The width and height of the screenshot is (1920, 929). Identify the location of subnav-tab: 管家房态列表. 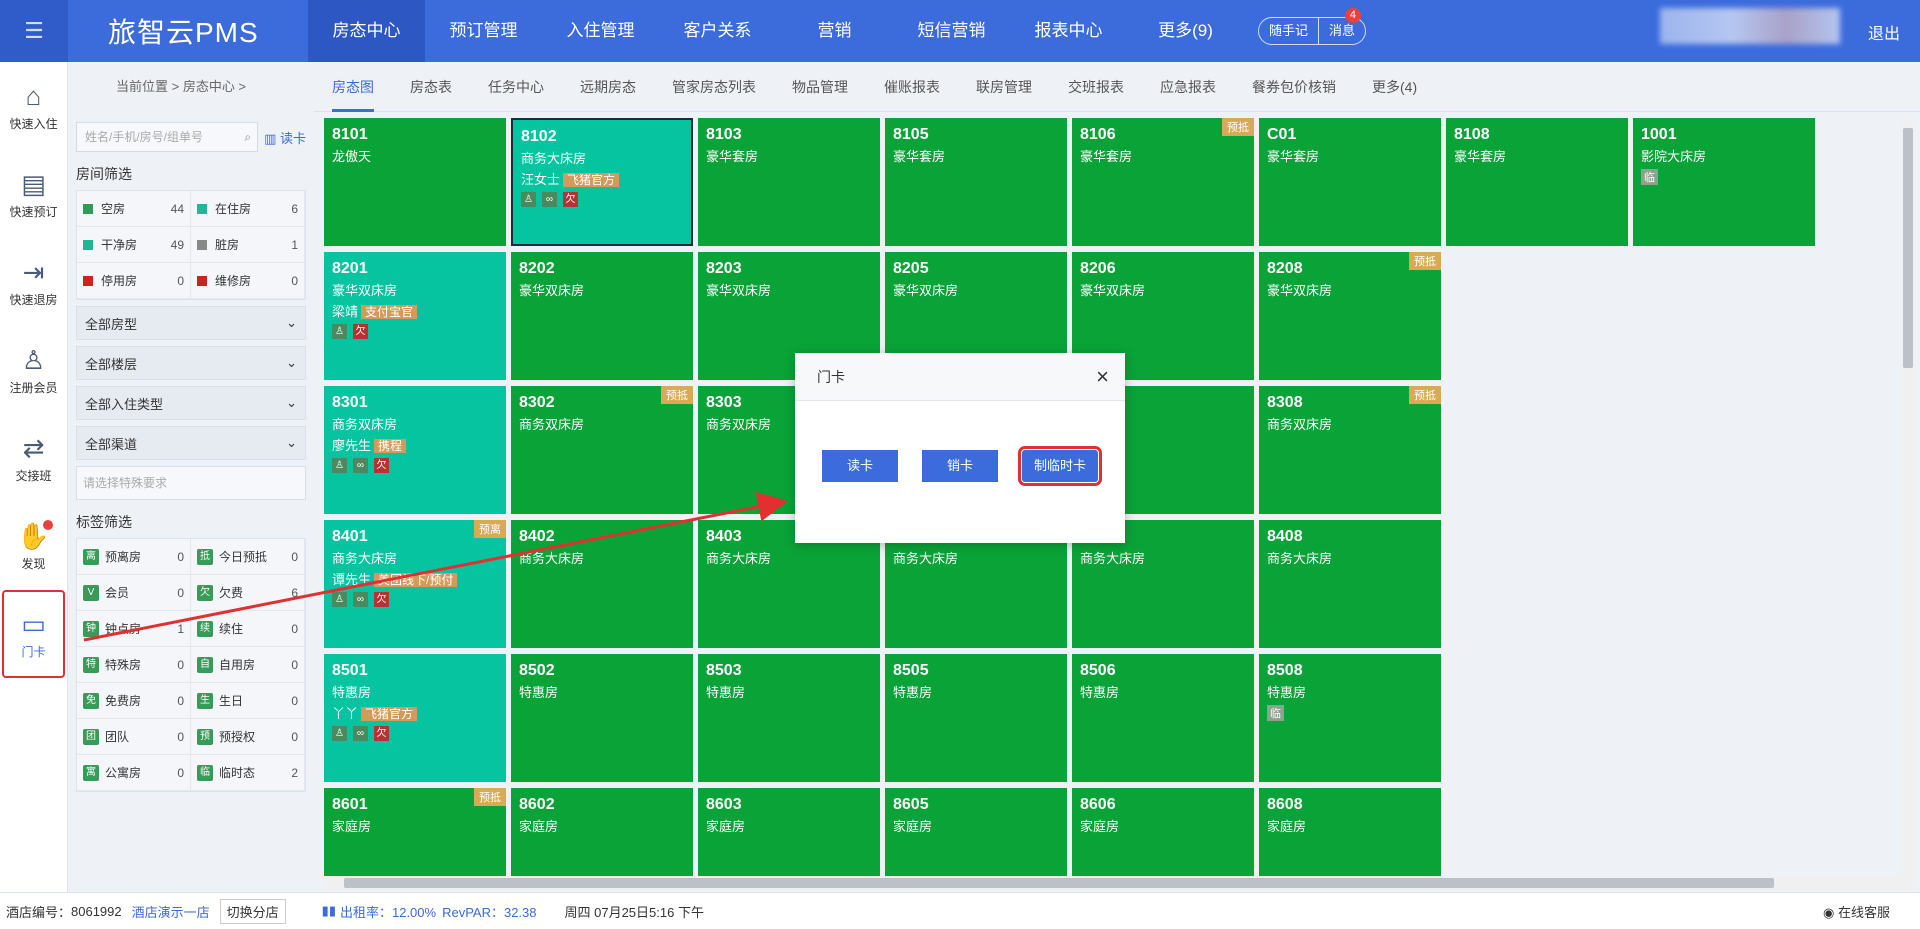
(714, 87).